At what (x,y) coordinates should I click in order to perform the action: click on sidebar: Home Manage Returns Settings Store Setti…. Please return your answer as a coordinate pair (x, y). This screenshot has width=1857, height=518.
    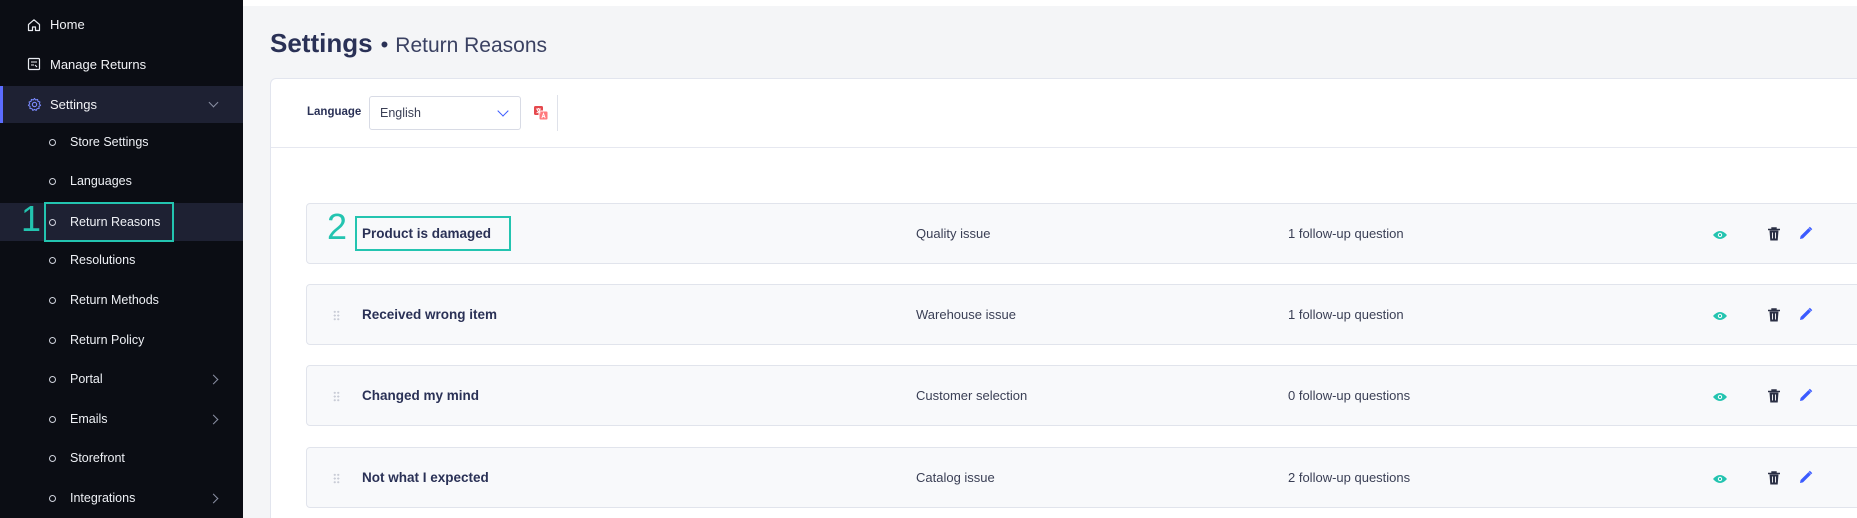
    Looking at the image, I should click on (121, 259).